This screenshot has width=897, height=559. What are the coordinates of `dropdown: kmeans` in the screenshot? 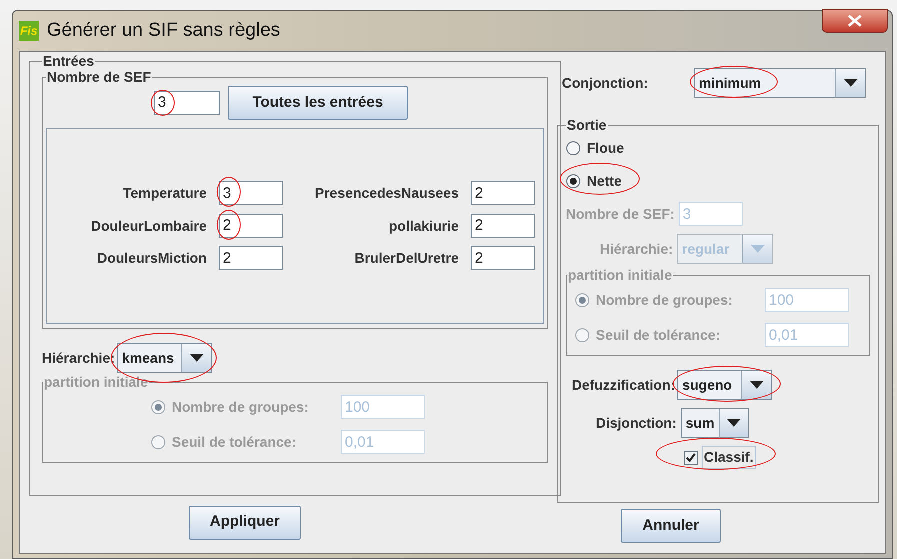 It's located at (164, 358).